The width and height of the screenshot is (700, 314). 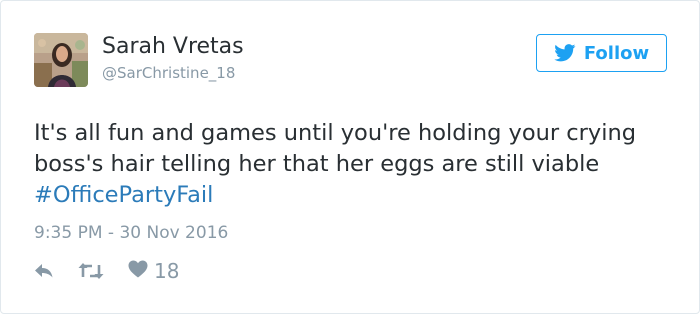 I want to click on tweet-timestamp: 9:35 PM - 30 Nov 2016, so click(x=131, y=233).